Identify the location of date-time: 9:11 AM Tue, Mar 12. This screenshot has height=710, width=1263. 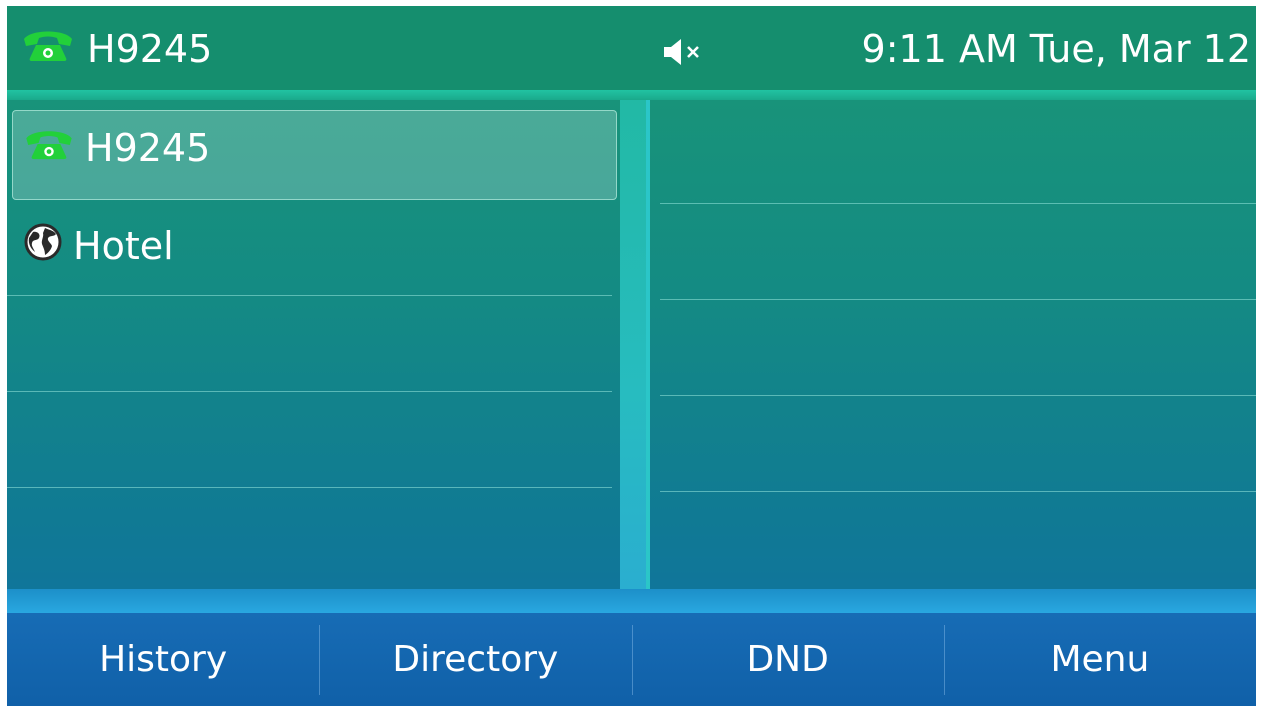
(1056, 49).